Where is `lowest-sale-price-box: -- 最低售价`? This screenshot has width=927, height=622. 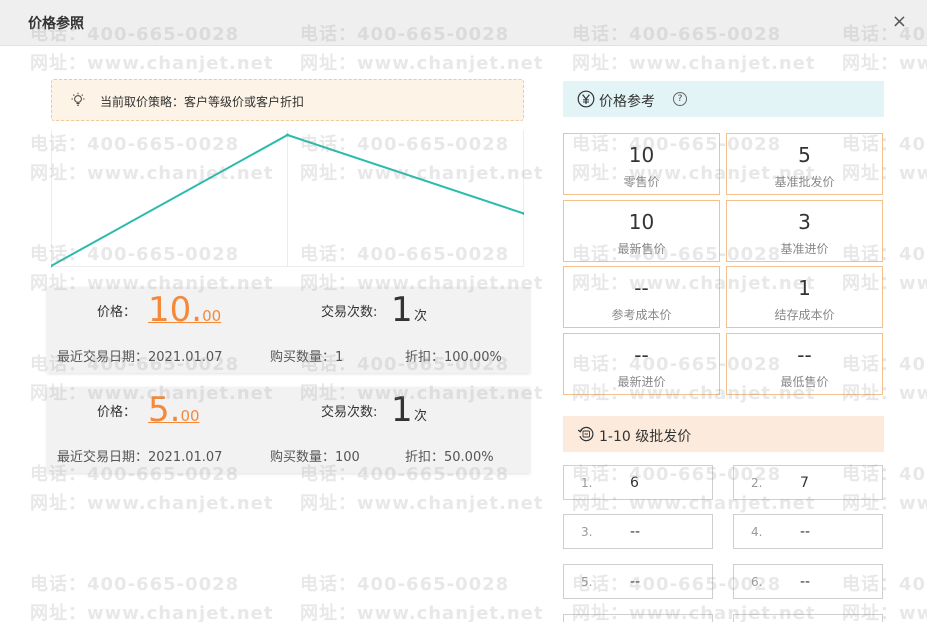 lowest-sale-price-box: -- 最低售价 is located at coordinates (804, 364).